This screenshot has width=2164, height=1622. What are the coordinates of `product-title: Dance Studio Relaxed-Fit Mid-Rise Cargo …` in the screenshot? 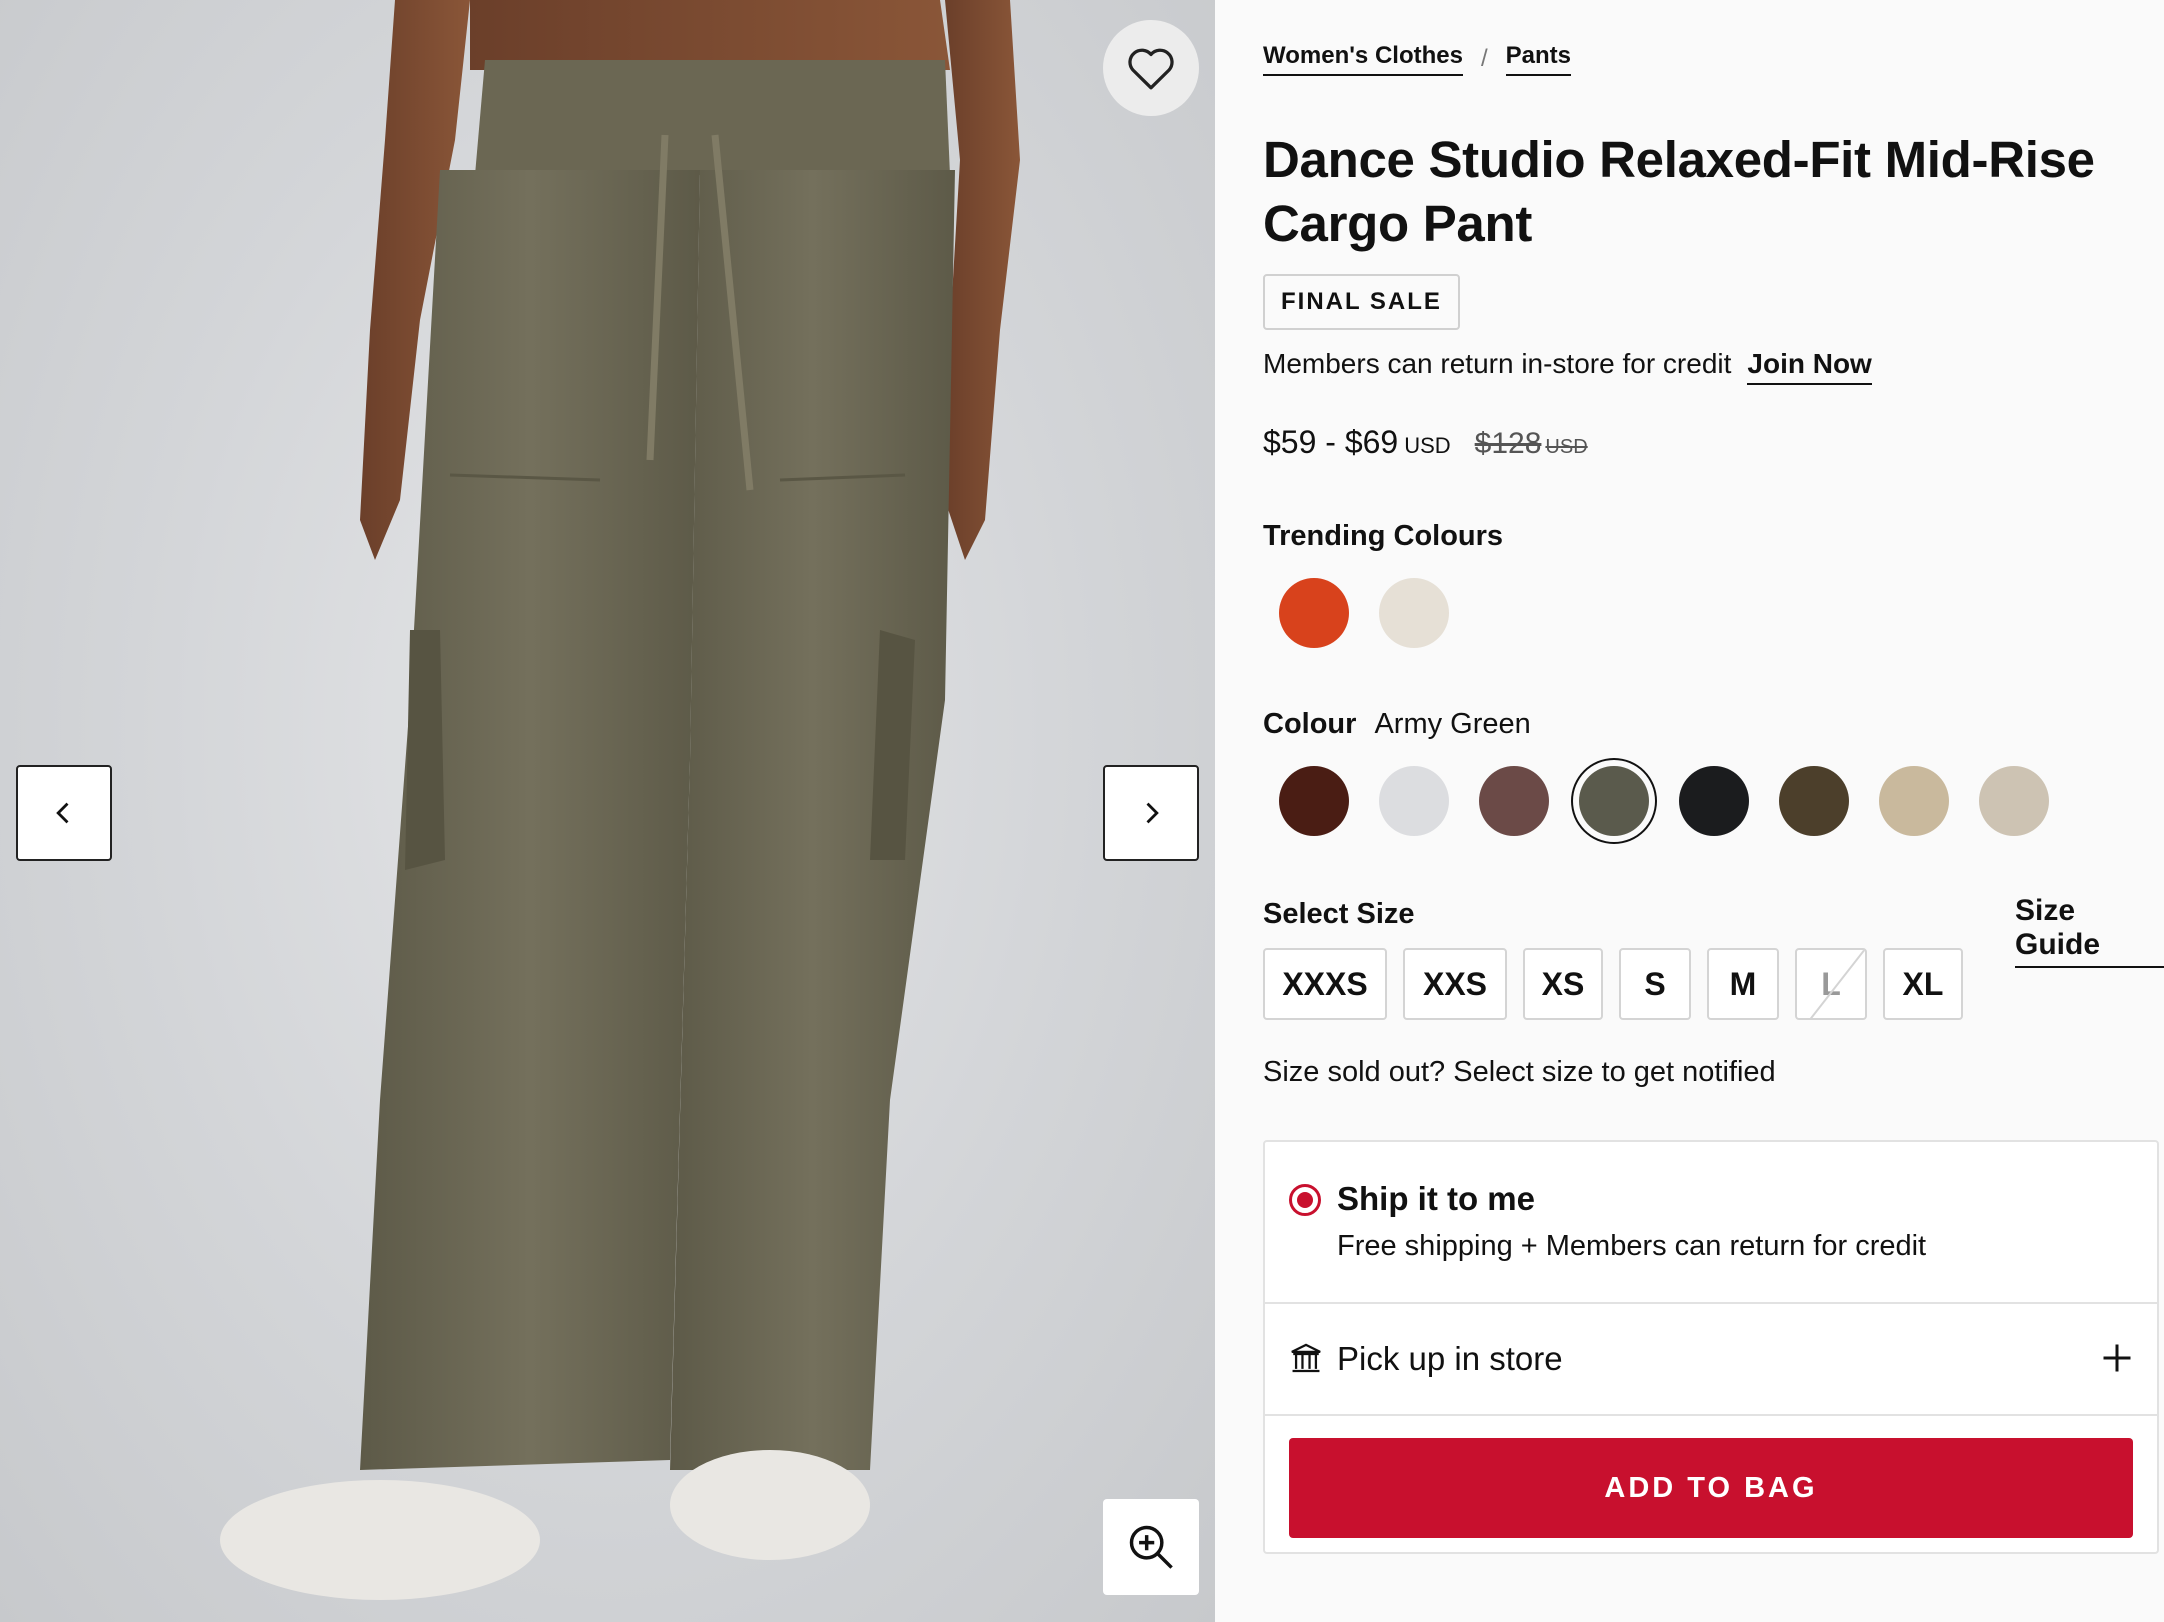 It's located at (1679, 191).